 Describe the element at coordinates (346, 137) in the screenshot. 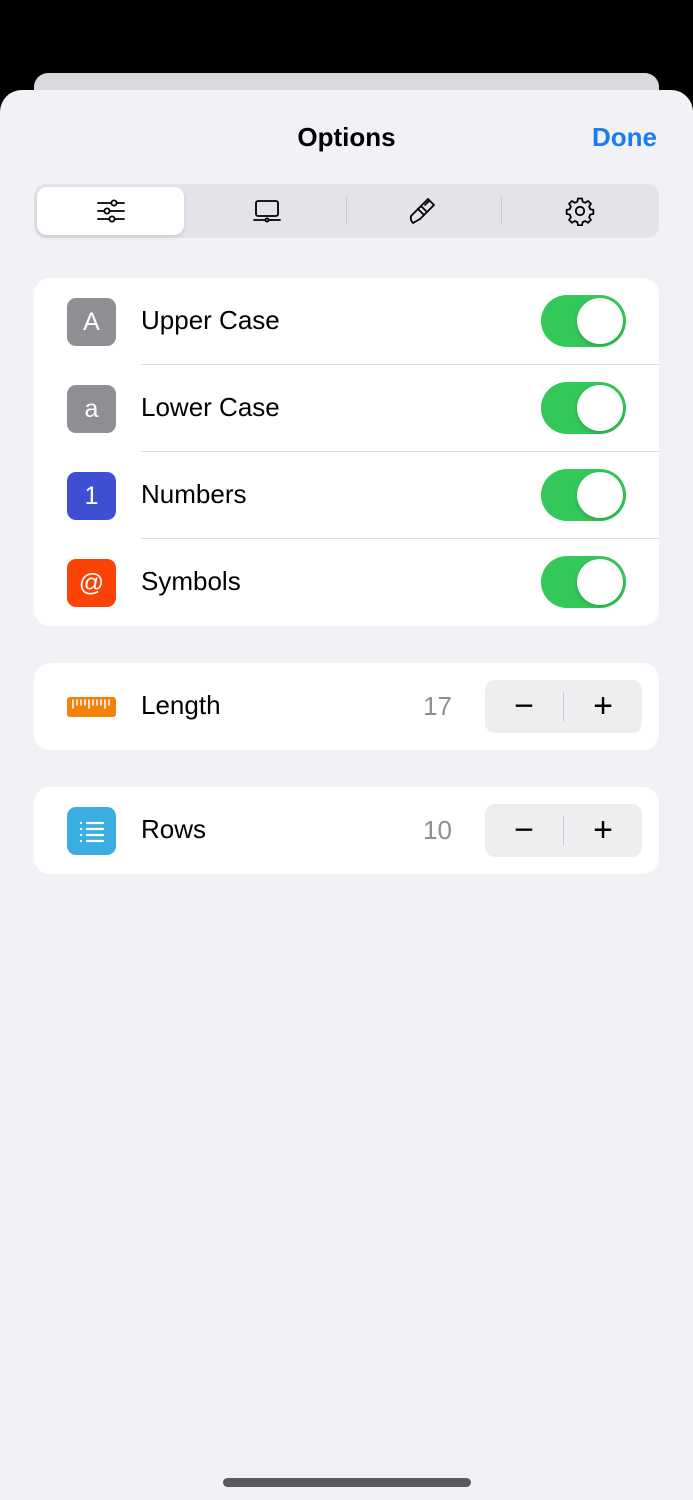

I see `page-title: Options` at that location.